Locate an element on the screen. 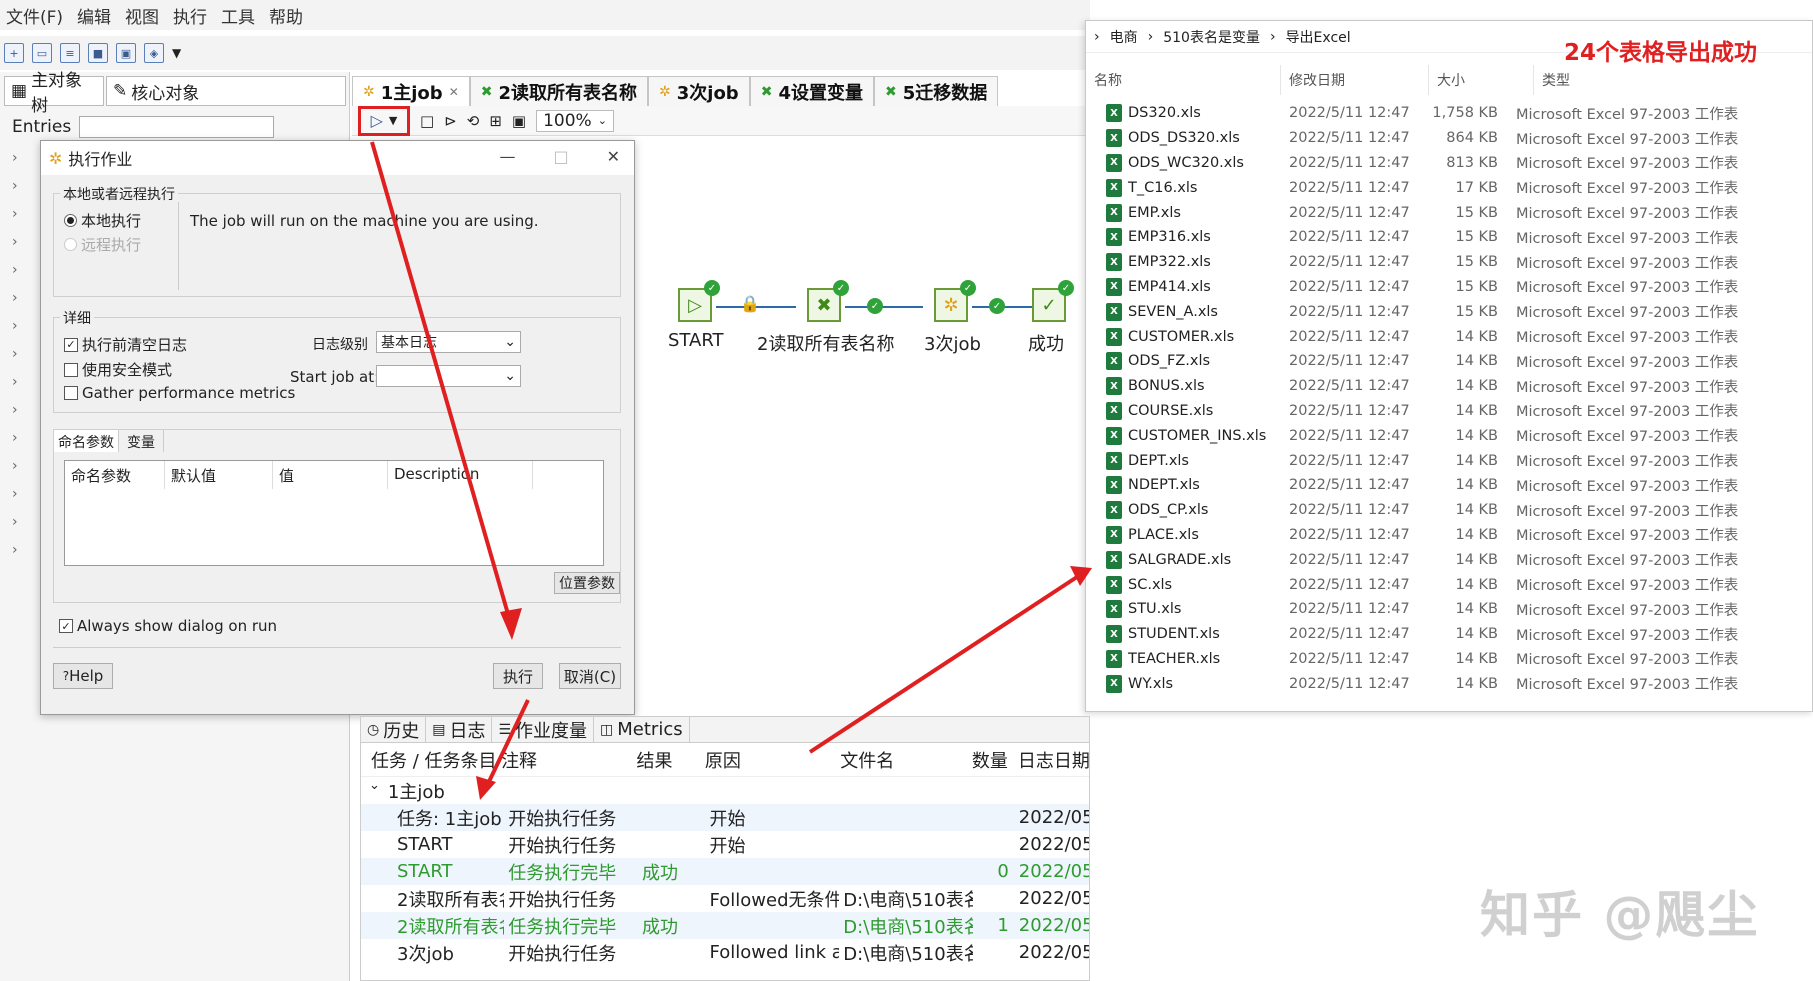 The image size is (1813, 981). log-level-select: 基本日志 ⌄ is located at coordinates (448, 342).